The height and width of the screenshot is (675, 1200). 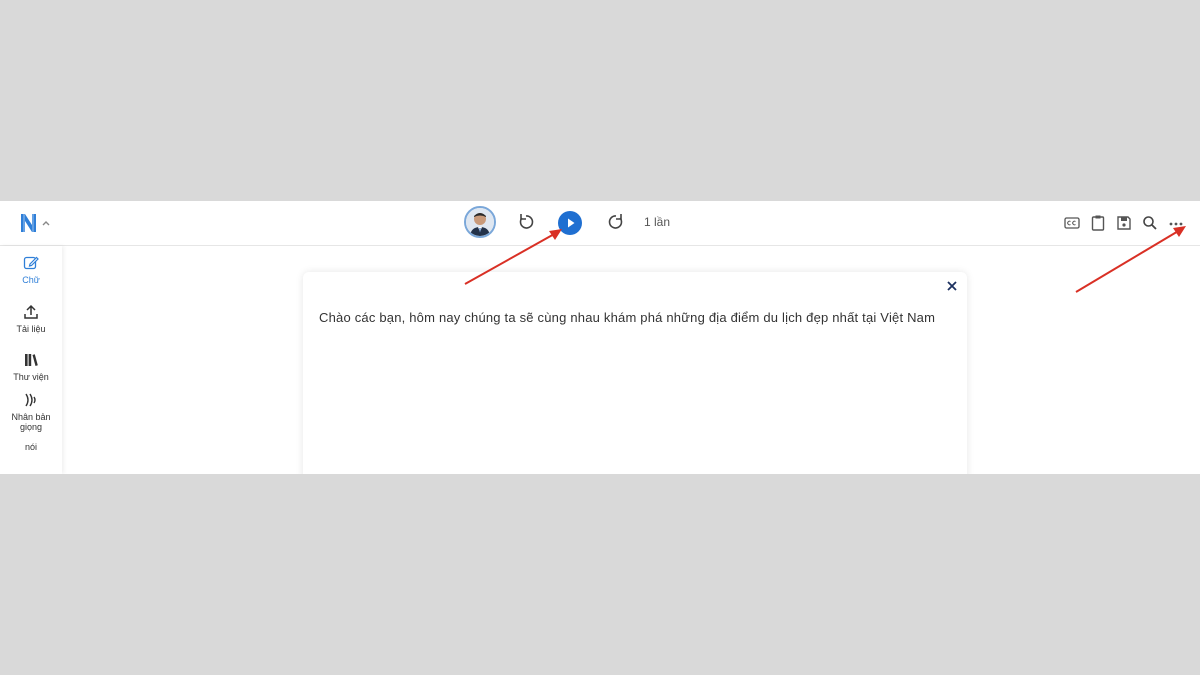 I want to click on sidebar-item-text: Chữ, so click(x=31, y=269).